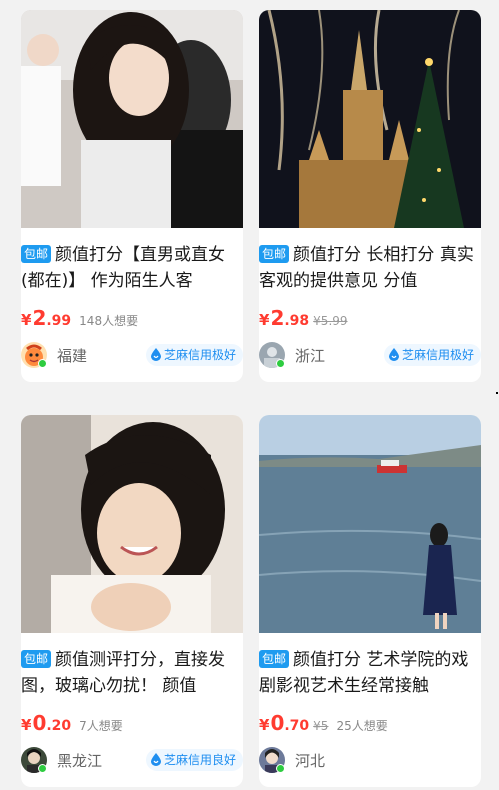  What do you see at coordinates (101, 726) in the screenshot?
I see `want-count: 7人想要` at bounding box center [101, 726].